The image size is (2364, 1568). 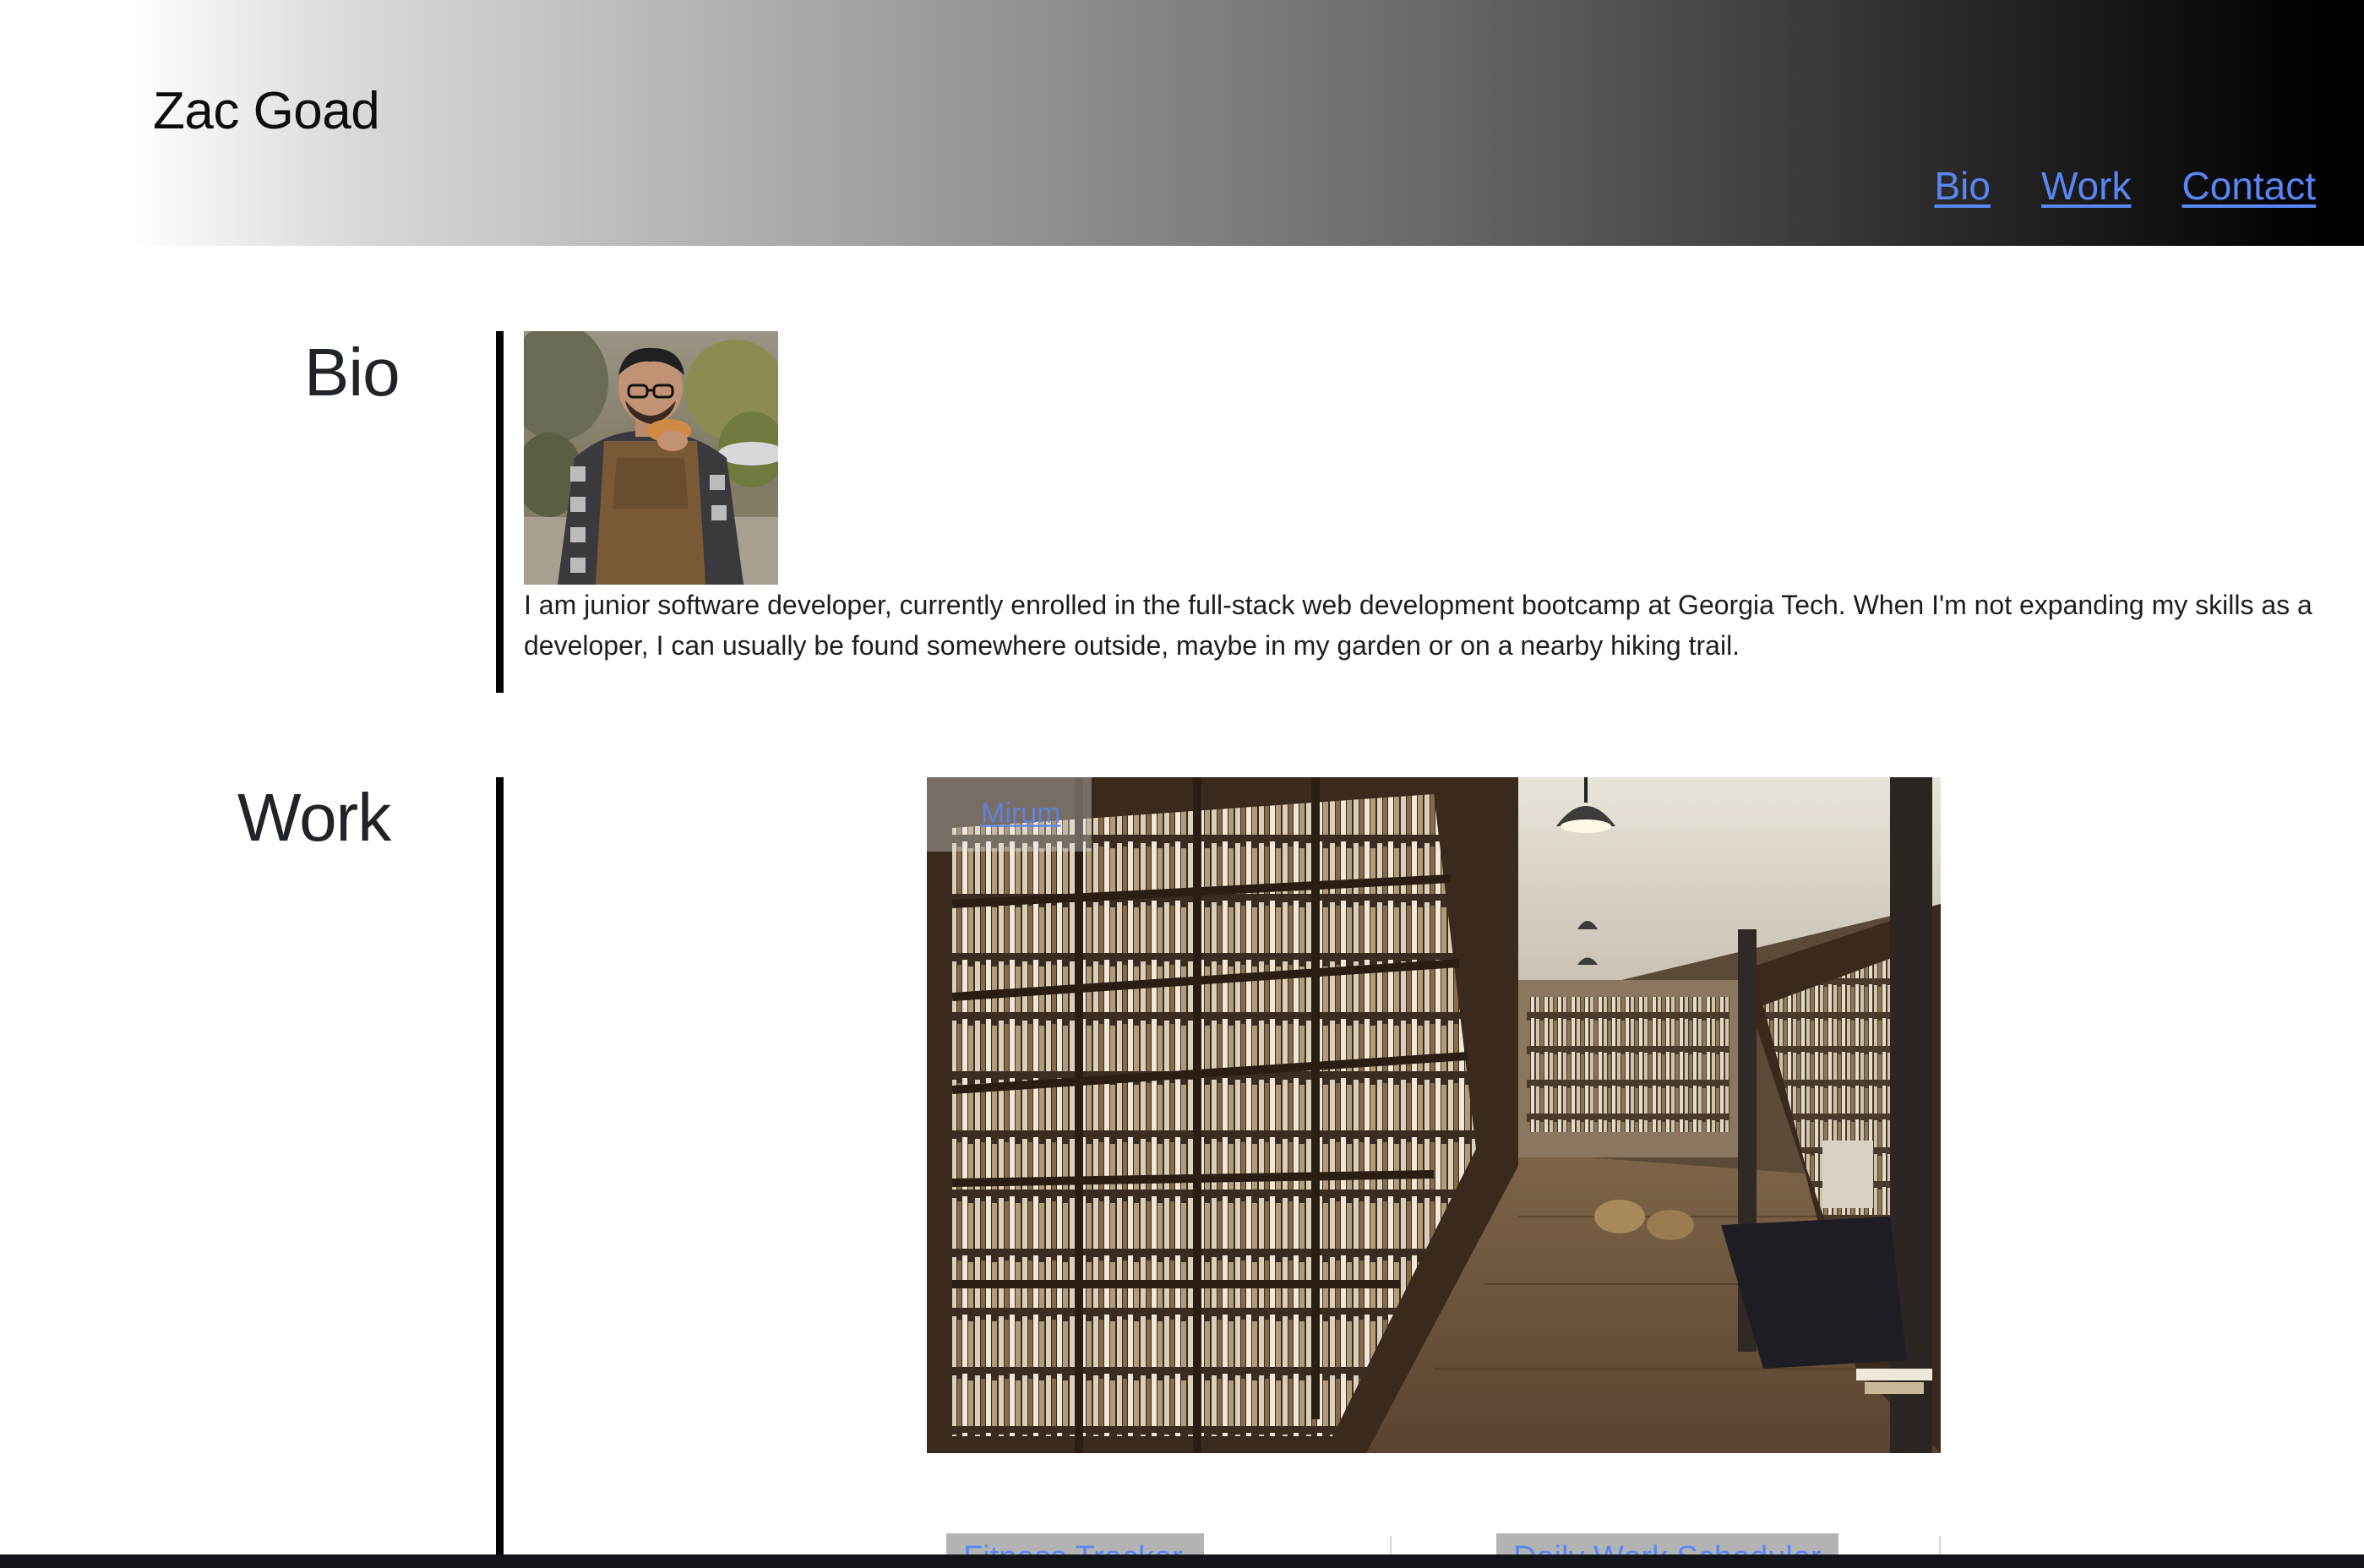 What do you see at coordinates (651, 458) in the screenshot?
I see `profile-photo` at bounding box center [651, 458].